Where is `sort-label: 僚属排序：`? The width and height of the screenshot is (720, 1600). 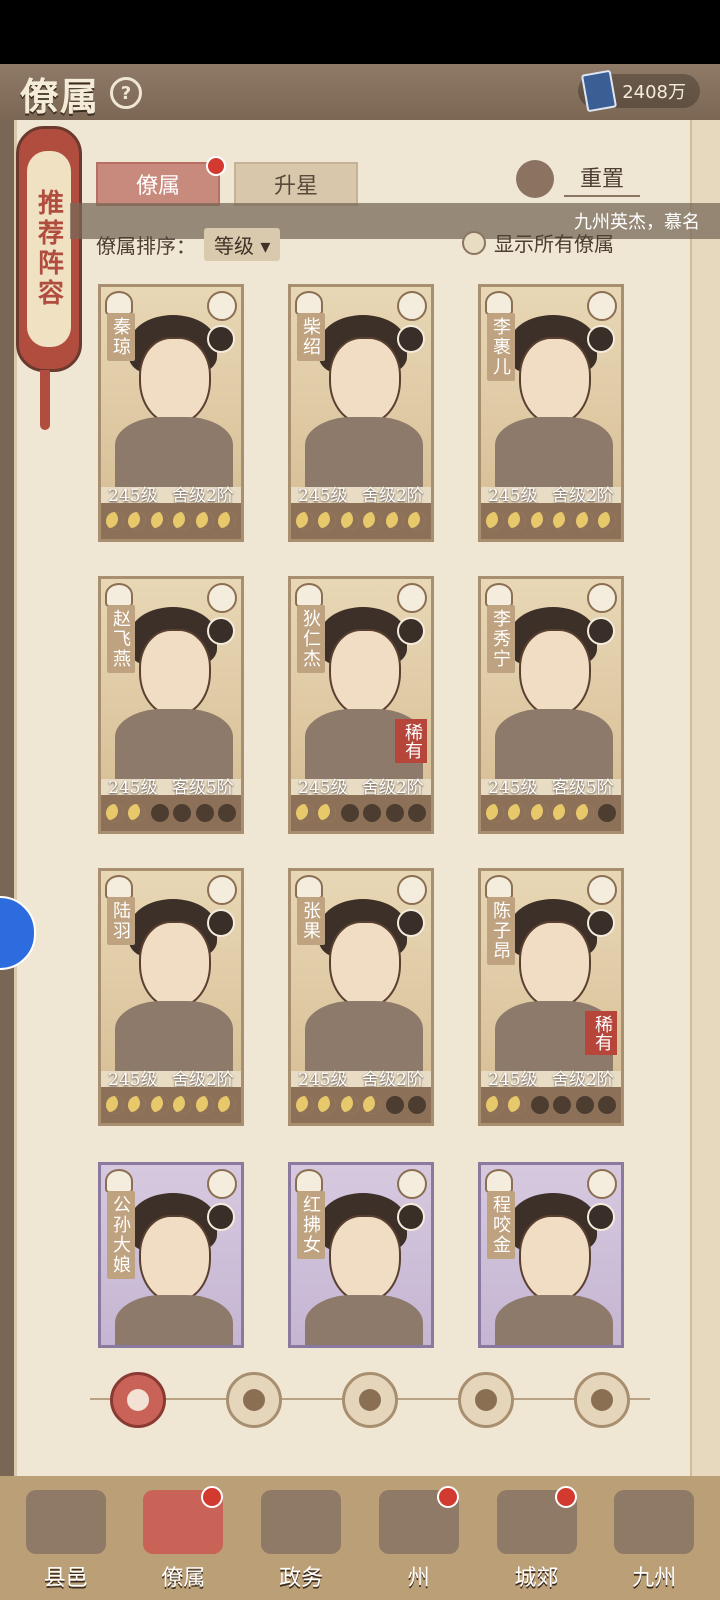
sort-label: 僚属排序： is located at coordinates (146, 246).